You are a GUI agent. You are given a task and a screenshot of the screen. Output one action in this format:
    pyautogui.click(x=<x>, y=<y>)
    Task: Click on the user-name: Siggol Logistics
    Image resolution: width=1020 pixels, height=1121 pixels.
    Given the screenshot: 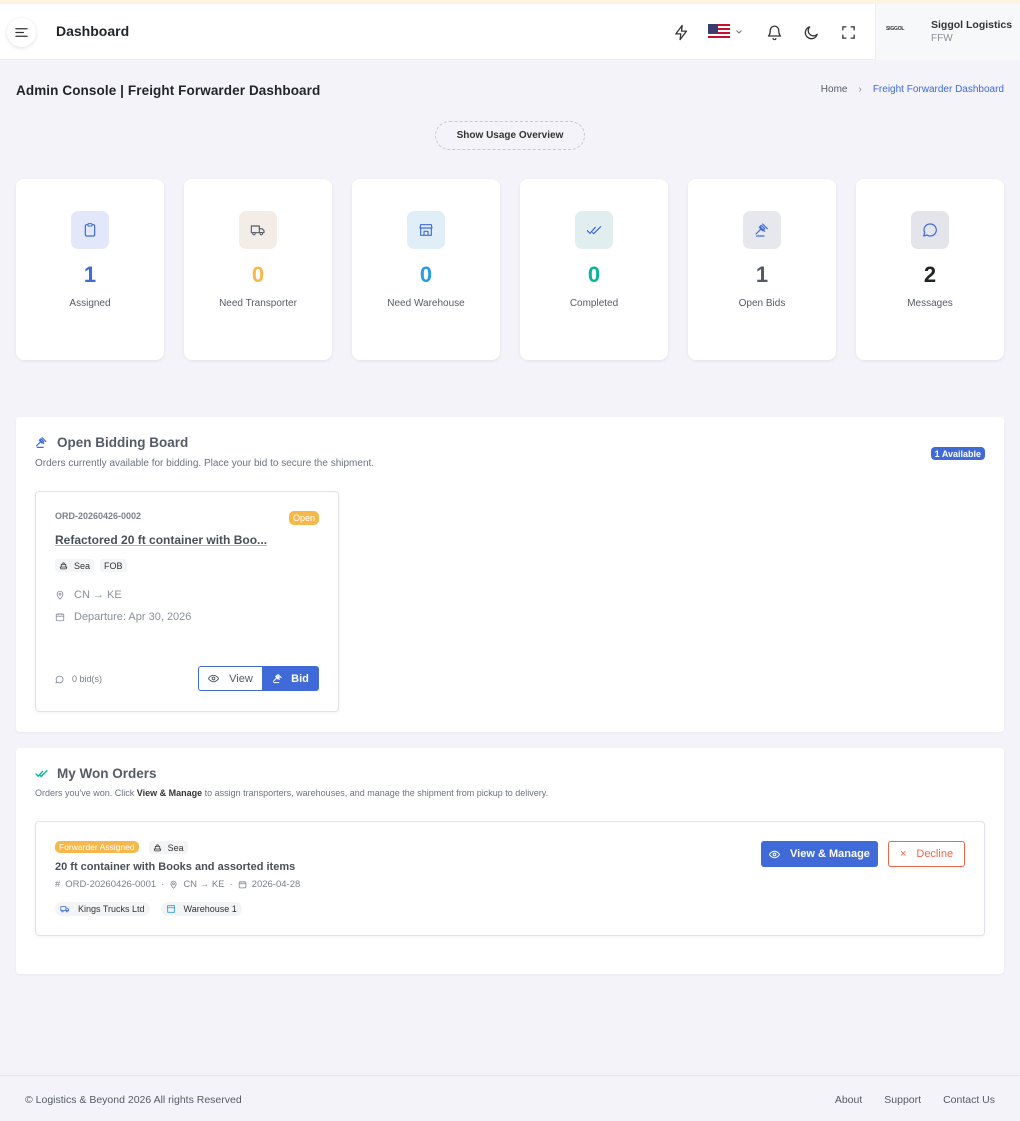 What is the action you would take?
    pyautogui.click(x=972, y=25)
    